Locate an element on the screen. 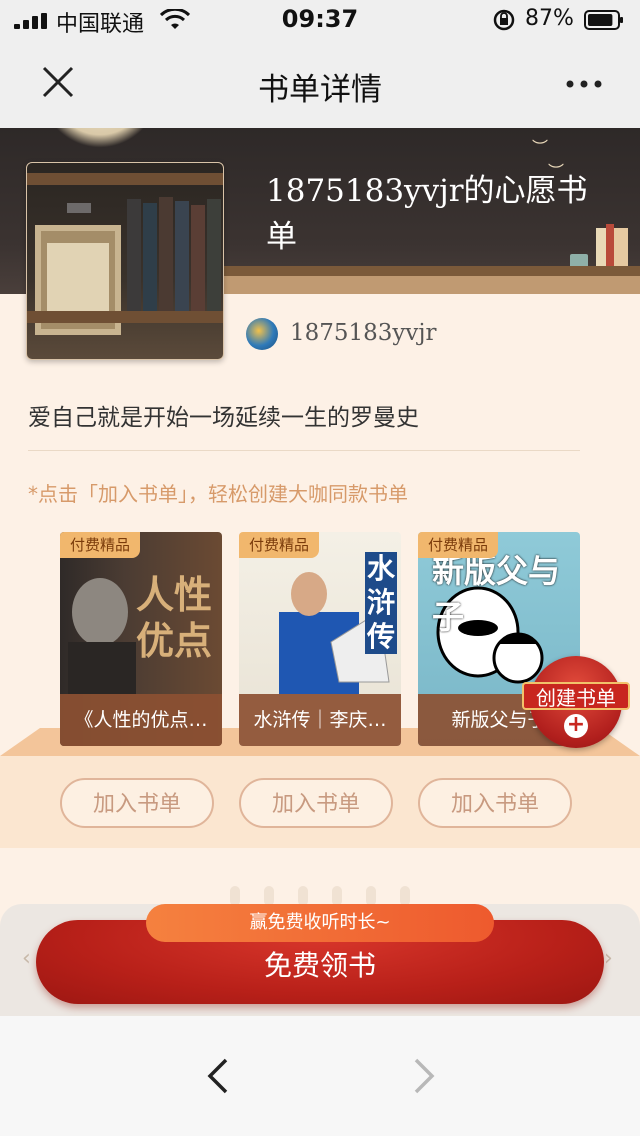  browser-toolbar is located at coordinates (320, 1076).